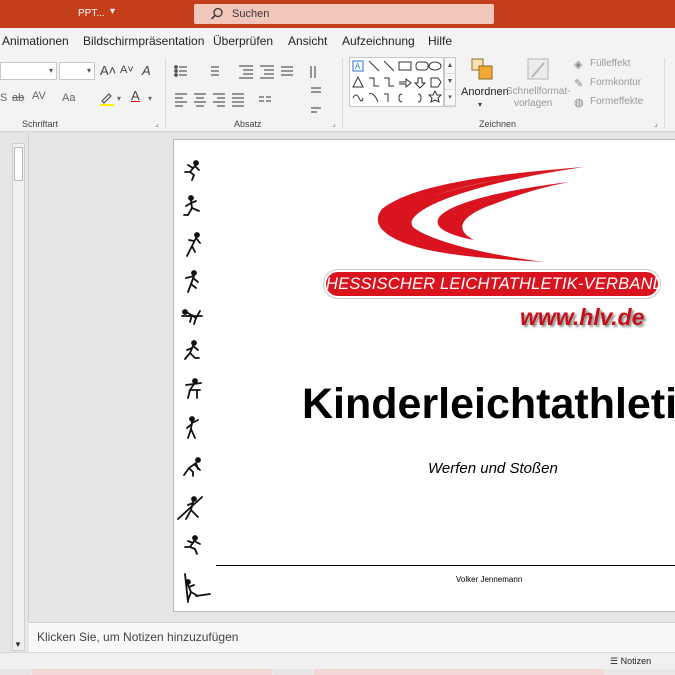 Image resolution: width=675 pixels, height=675 pixels. Describe the element at coordinates (307, 41) in the screenshot. I see `tab-view: Ansicht` at that location.